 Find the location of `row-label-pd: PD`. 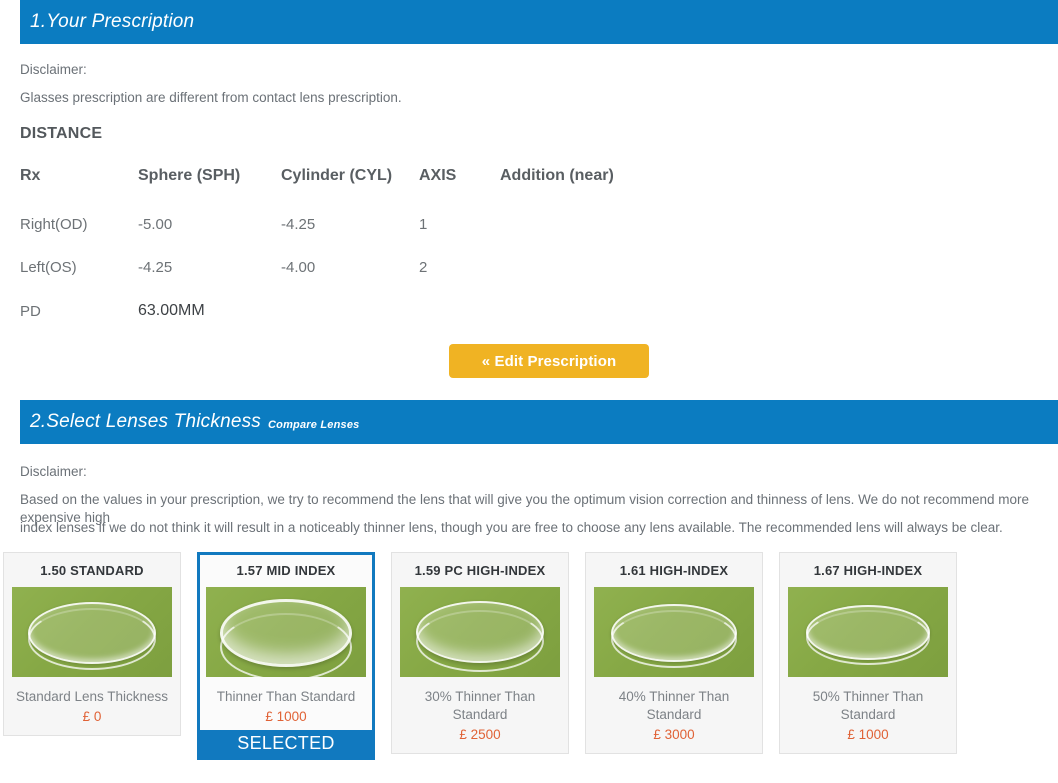

row-label-pd: PD is located at coordinates (30, 311).